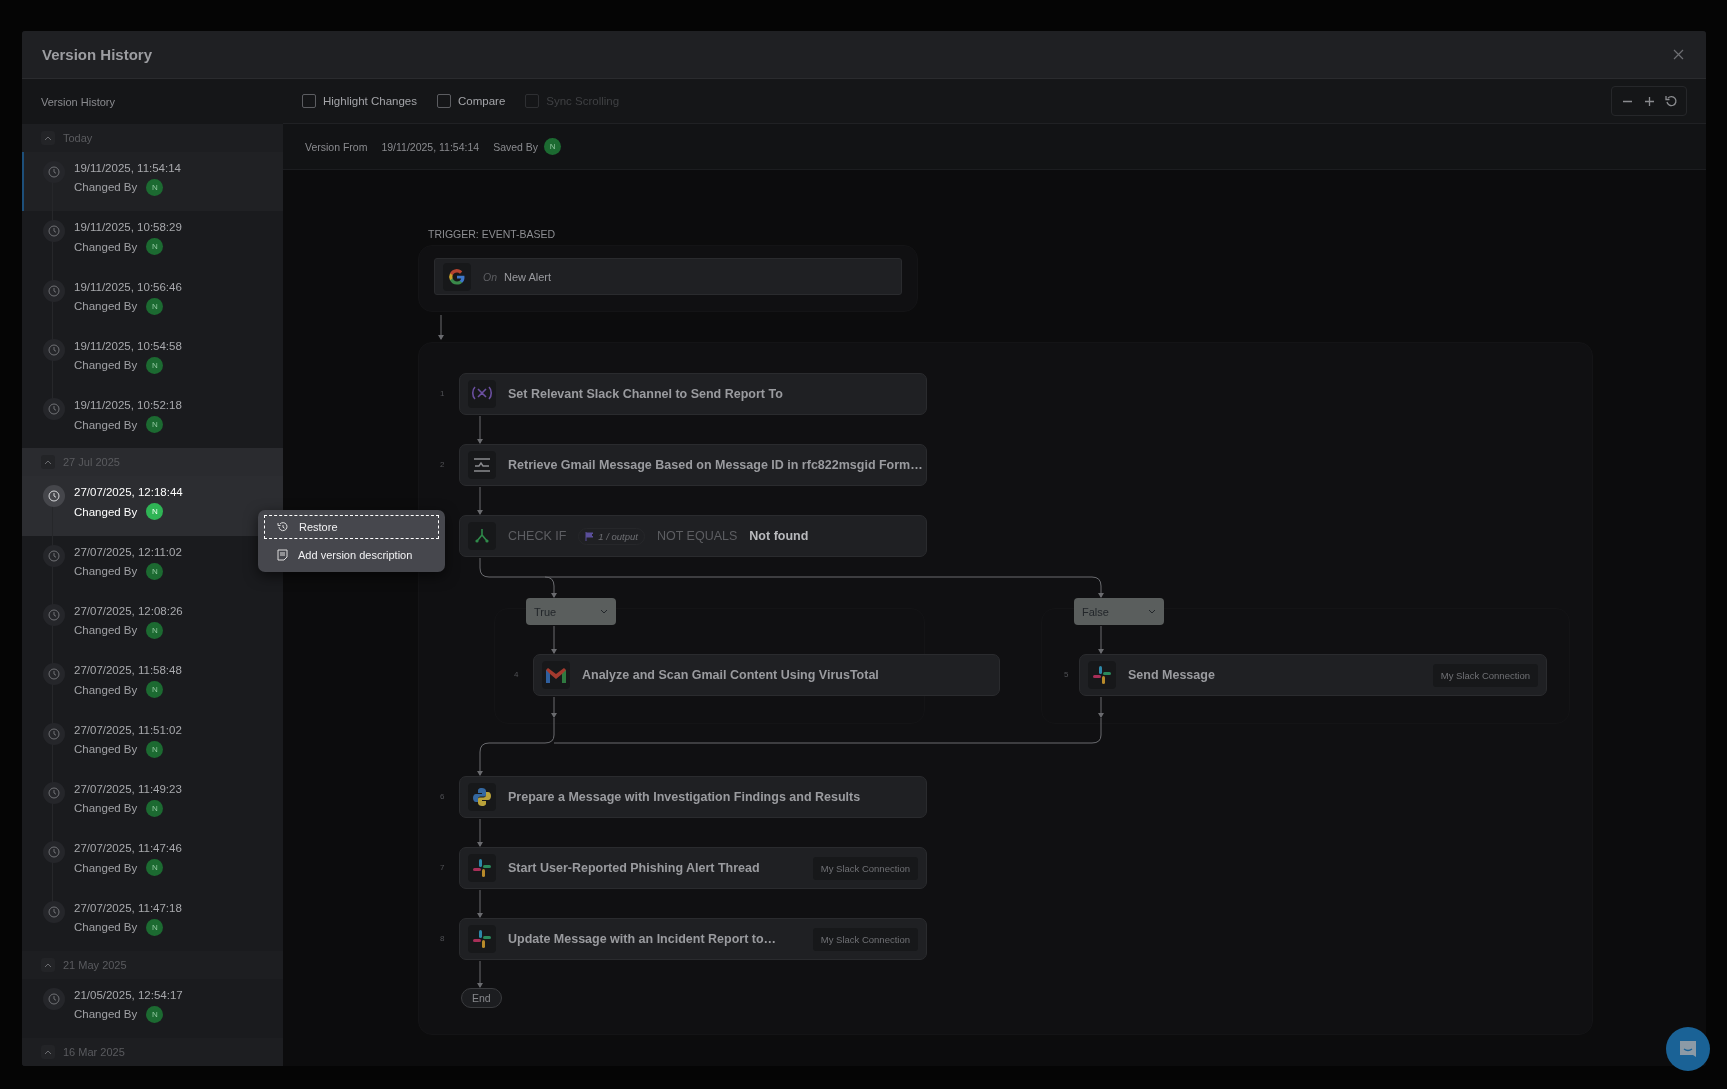 The image size is (1727, 1089). What do you see at coordinates (634, 868) in the screenshot?
I see `step-title: Start User-Reported Phishing Alert Thread` at bounding box center [634, 868].